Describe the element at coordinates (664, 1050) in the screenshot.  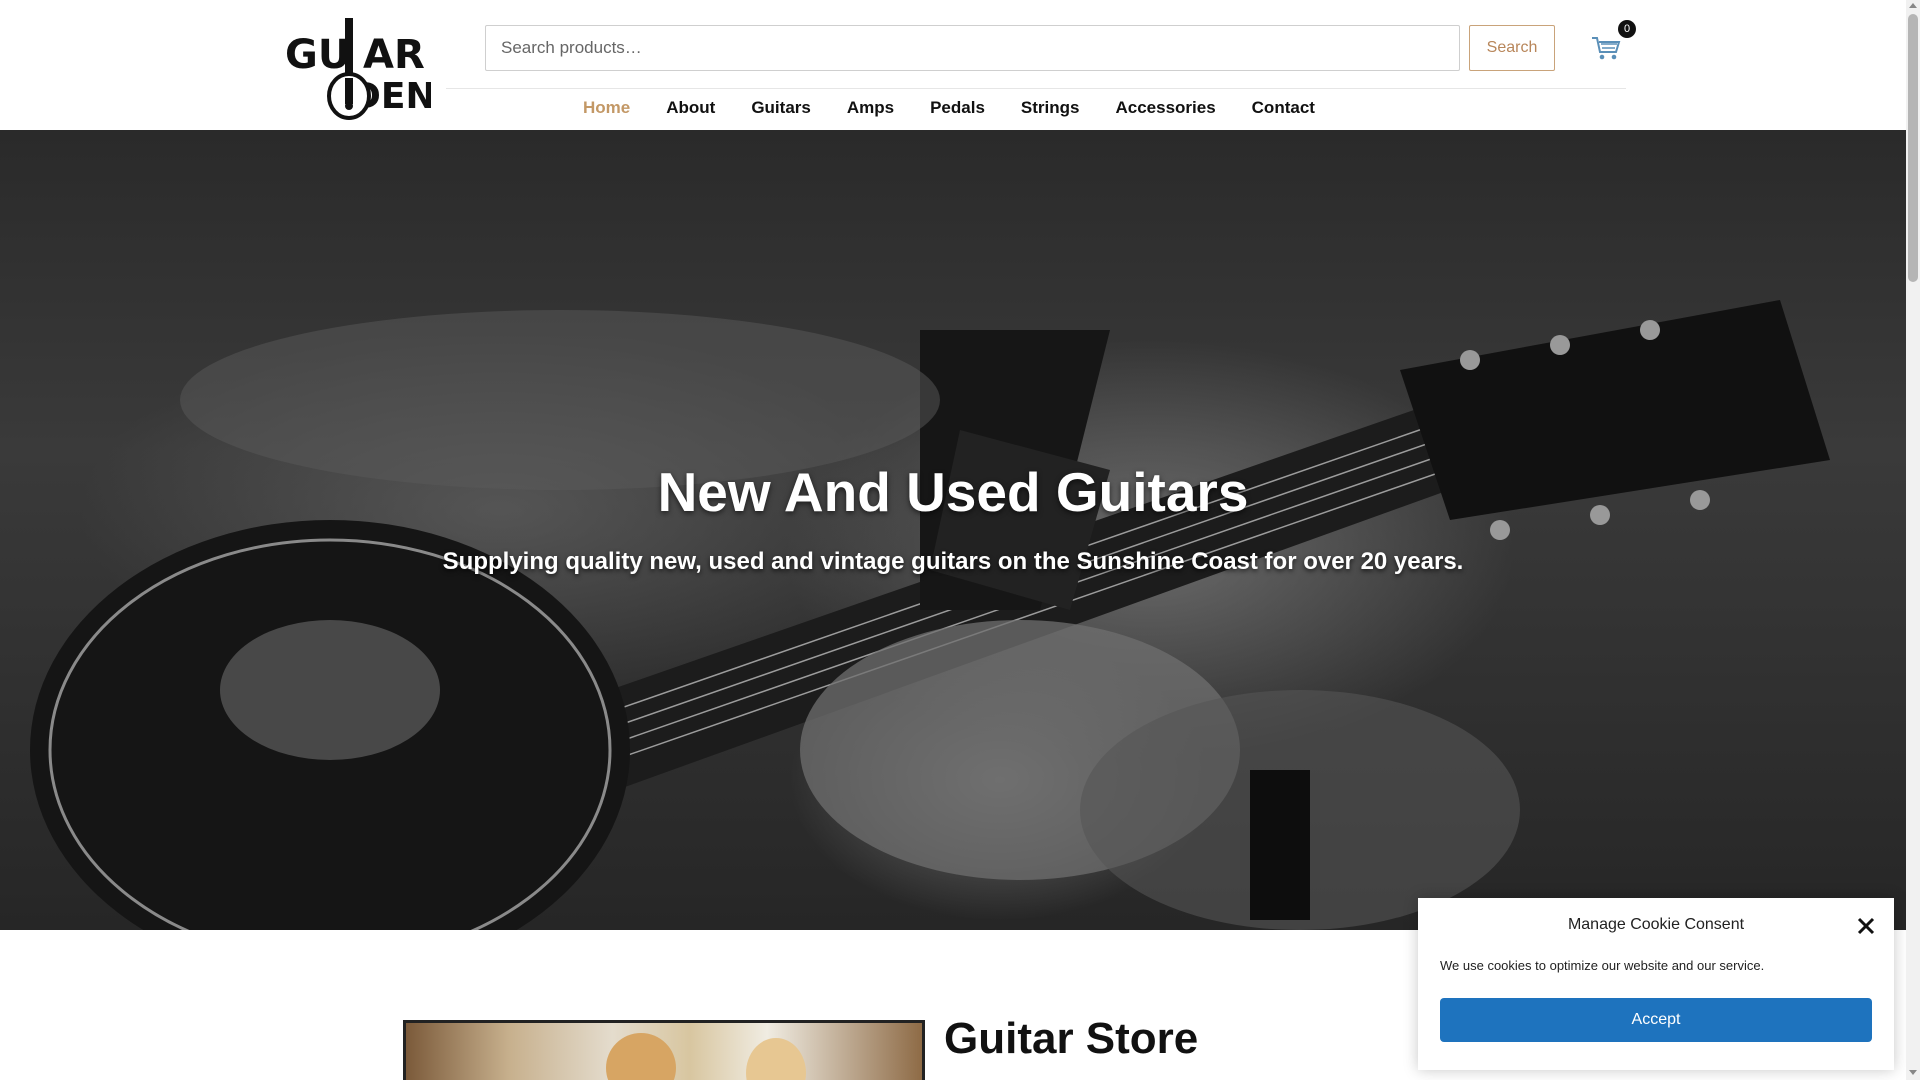
I see `guitar-store-photo` at that location.